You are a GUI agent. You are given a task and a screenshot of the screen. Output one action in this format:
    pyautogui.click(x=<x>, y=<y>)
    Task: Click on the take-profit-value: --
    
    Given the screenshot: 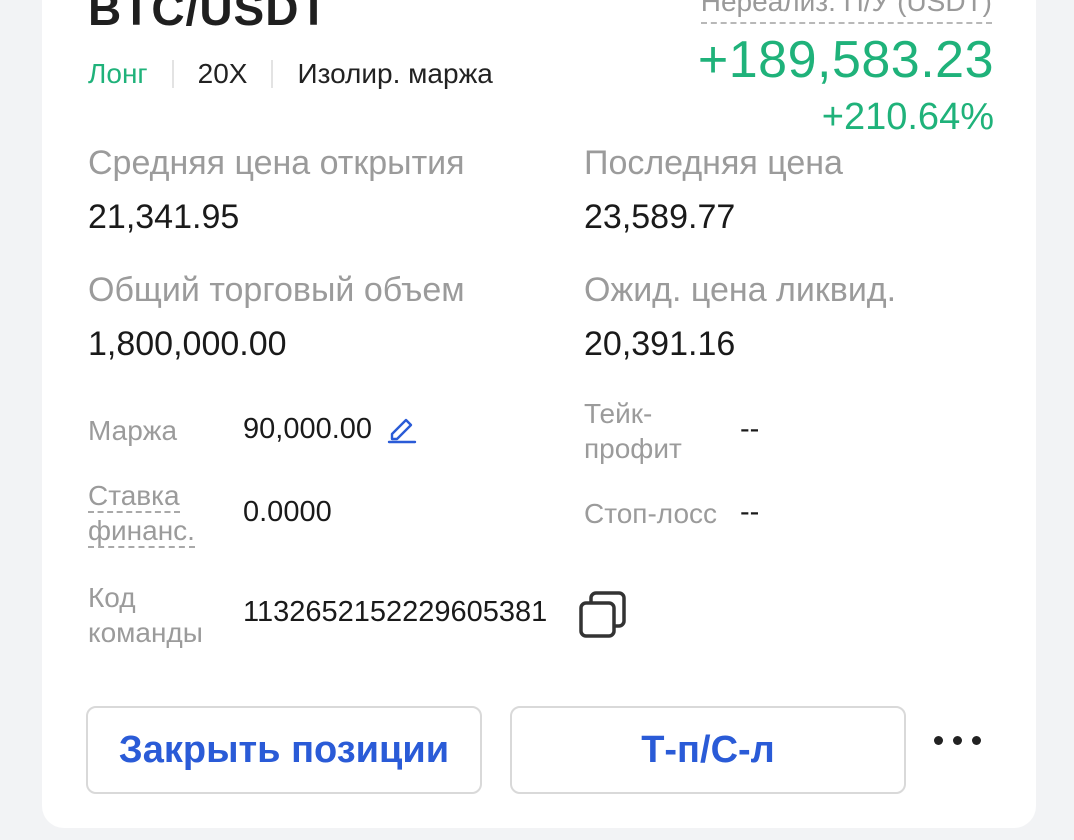 What is the action you would take?
    pyautogui.click(x=750, y=429)
    